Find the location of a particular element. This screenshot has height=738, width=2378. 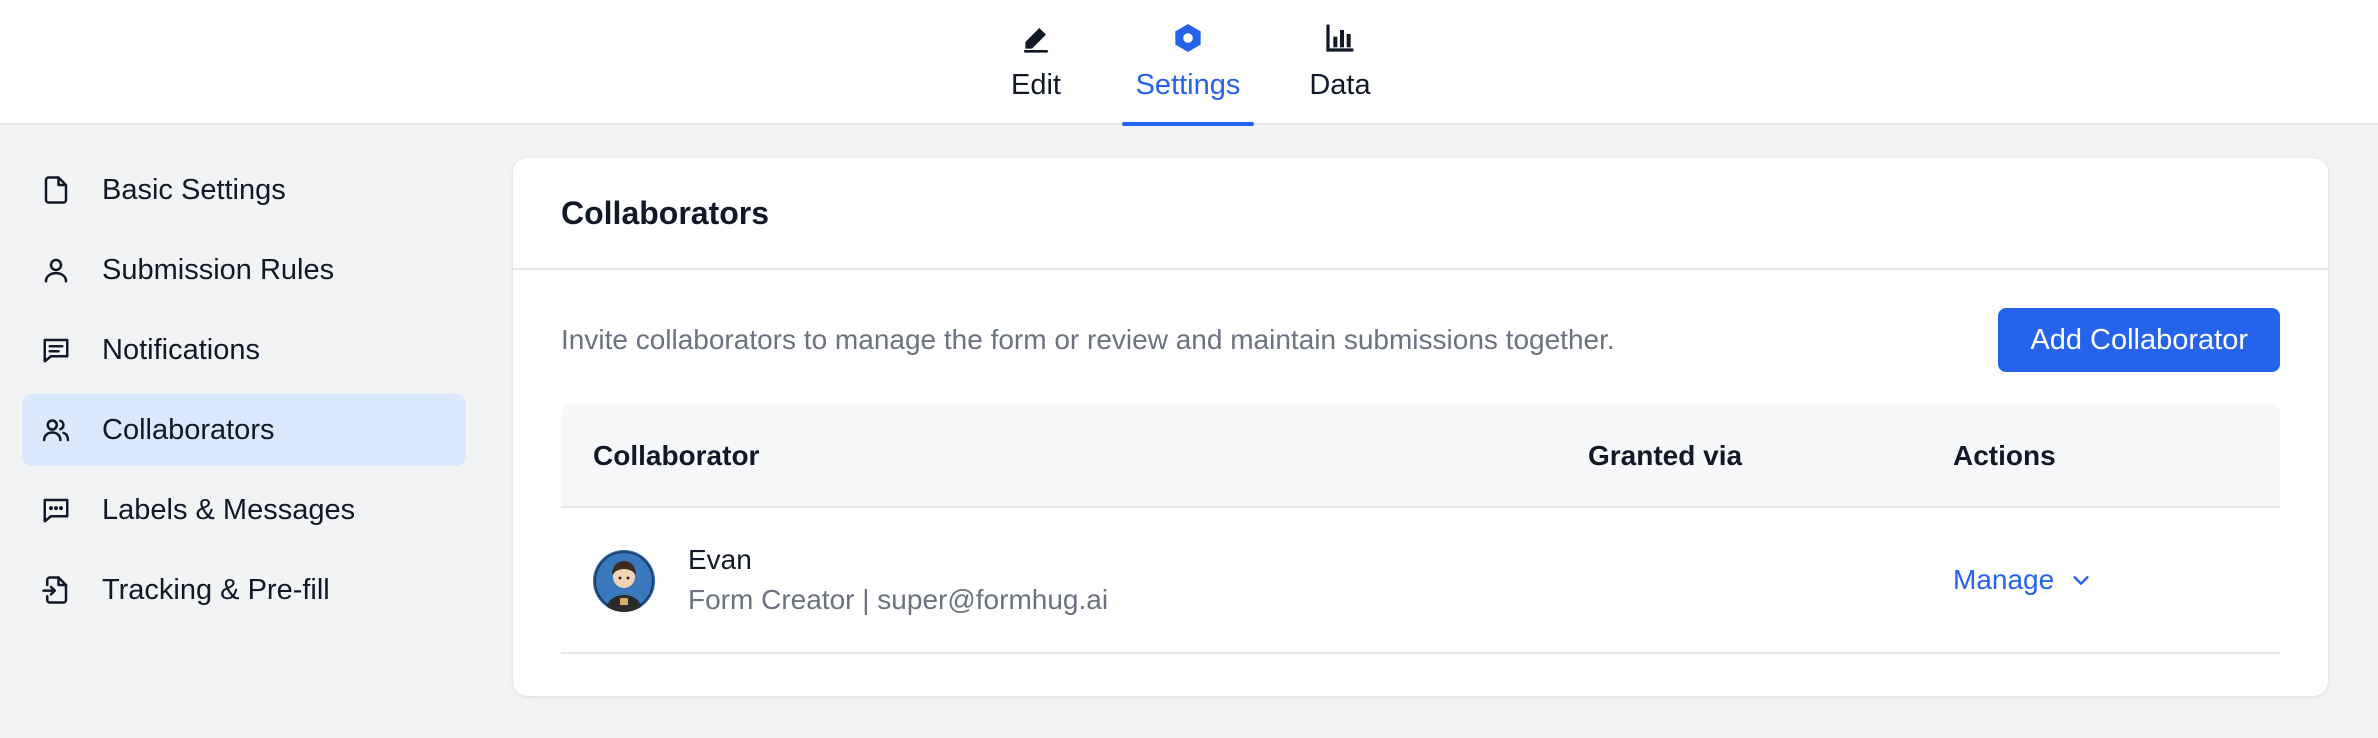

tab-settings: Settings is located at coordinates (1188, 63).